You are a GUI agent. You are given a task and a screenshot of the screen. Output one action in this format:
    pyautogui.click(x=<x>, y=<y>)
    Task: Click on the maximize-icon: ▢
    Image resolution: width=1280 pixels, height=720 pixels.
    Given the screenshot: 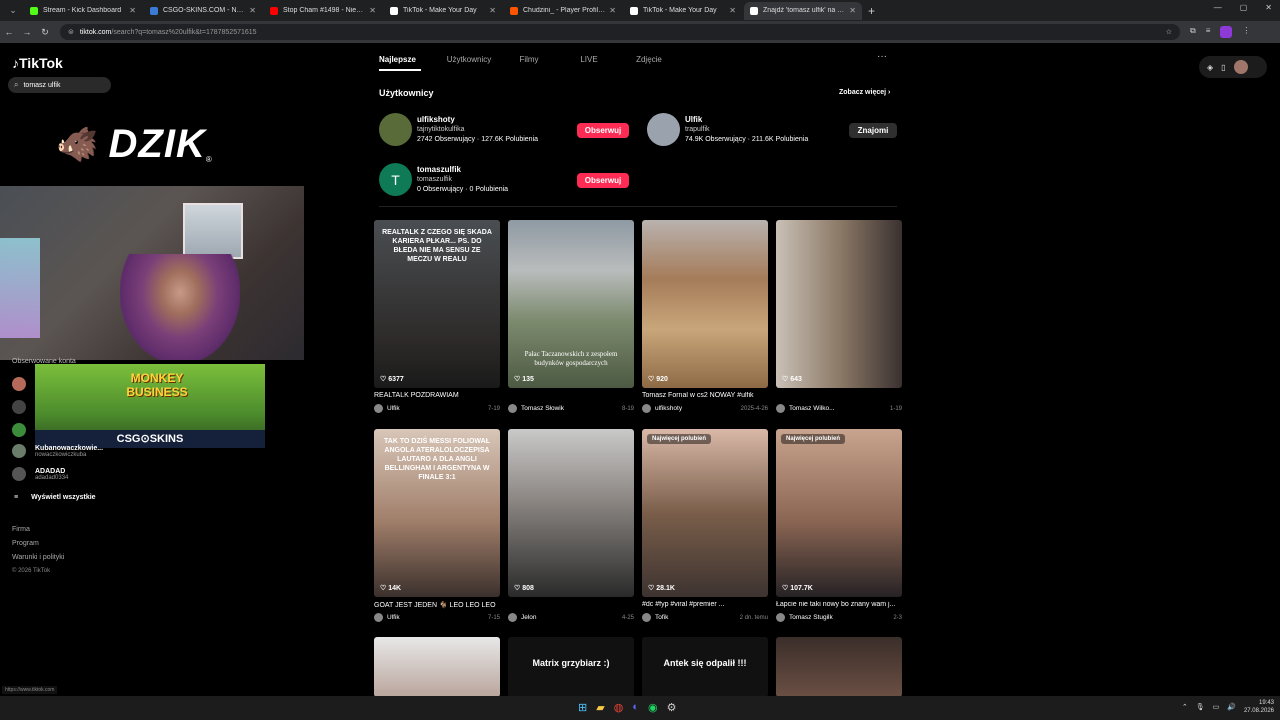 What is the action you would take?
    pyautogui.click(x=1244, y=7)
    